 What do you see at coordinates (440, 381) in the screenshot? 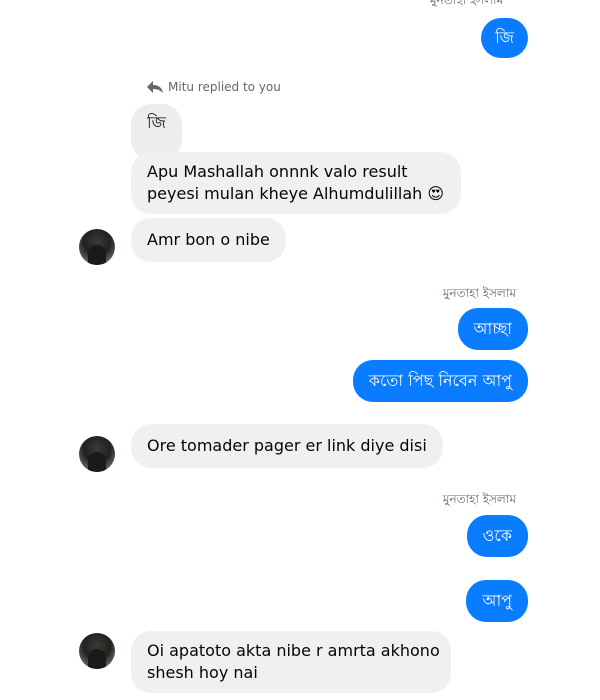
I see `message-bubble-outgoing: কতো পিছ নিবেন আপু` at bounding box center [440, 381].